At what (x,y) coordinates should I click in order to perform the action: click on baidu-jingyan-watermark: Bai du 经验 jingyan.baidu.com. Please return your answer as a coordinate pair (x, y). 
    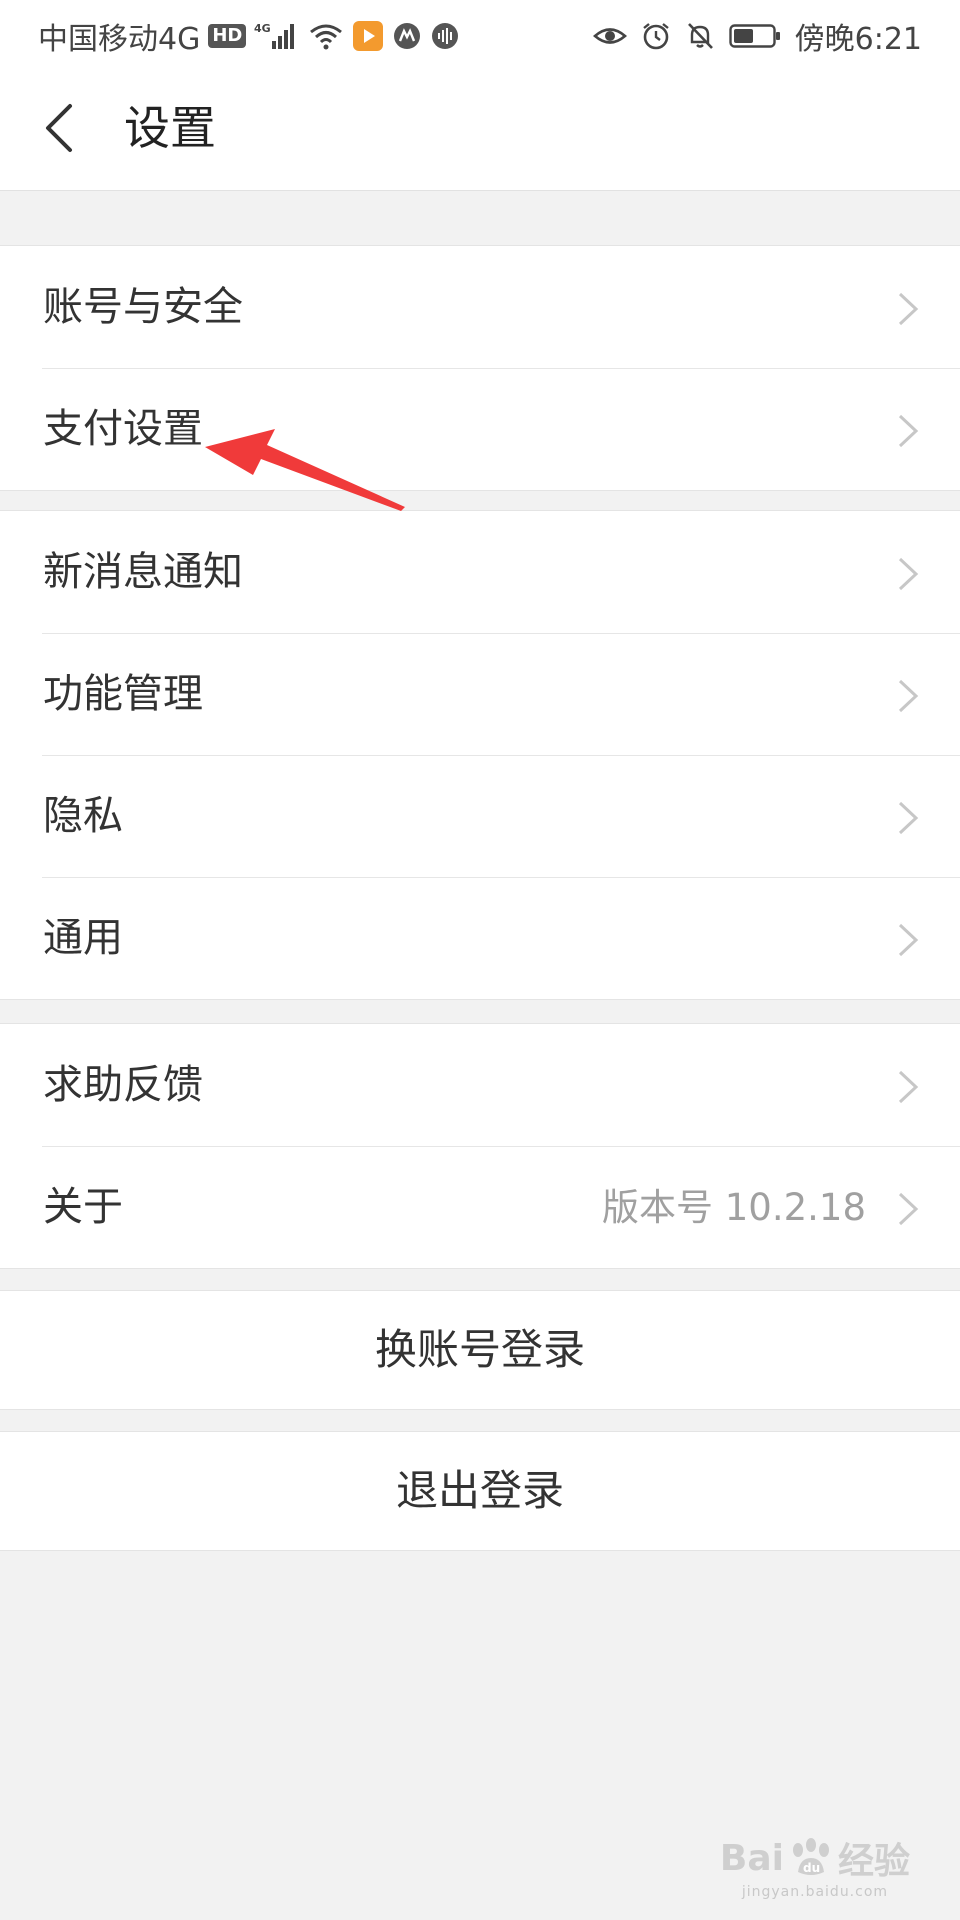
    Looking at the image, I should click on (815, 1866).